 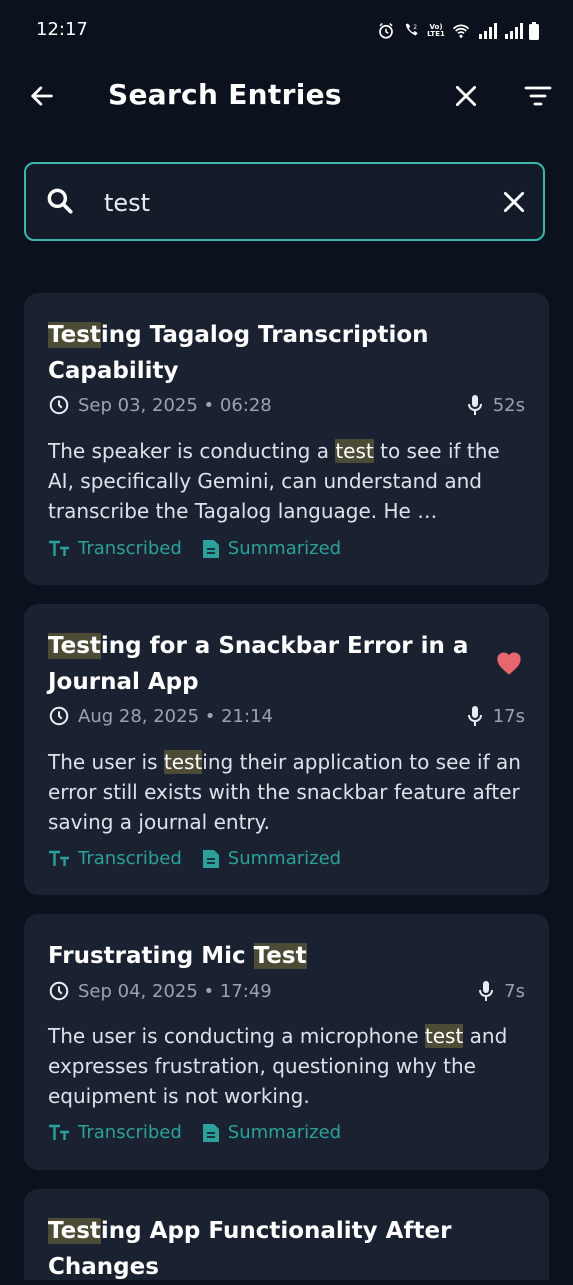 I want to click on close-search-button, so click(x=466, y=96).